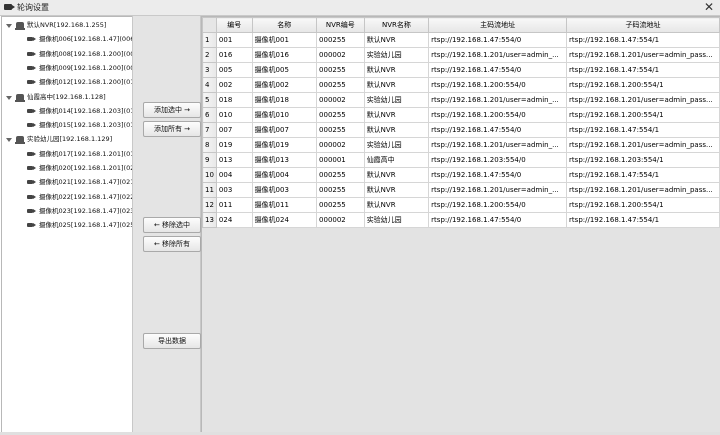 Image resolution: width=720 pixels, height=435 pixels. What do you see at coordinates (67, 25) in the screenshot?
I see `tree-nvr-label: 默认NVR[192.168.1.255]` at bounding box center [67, 25].